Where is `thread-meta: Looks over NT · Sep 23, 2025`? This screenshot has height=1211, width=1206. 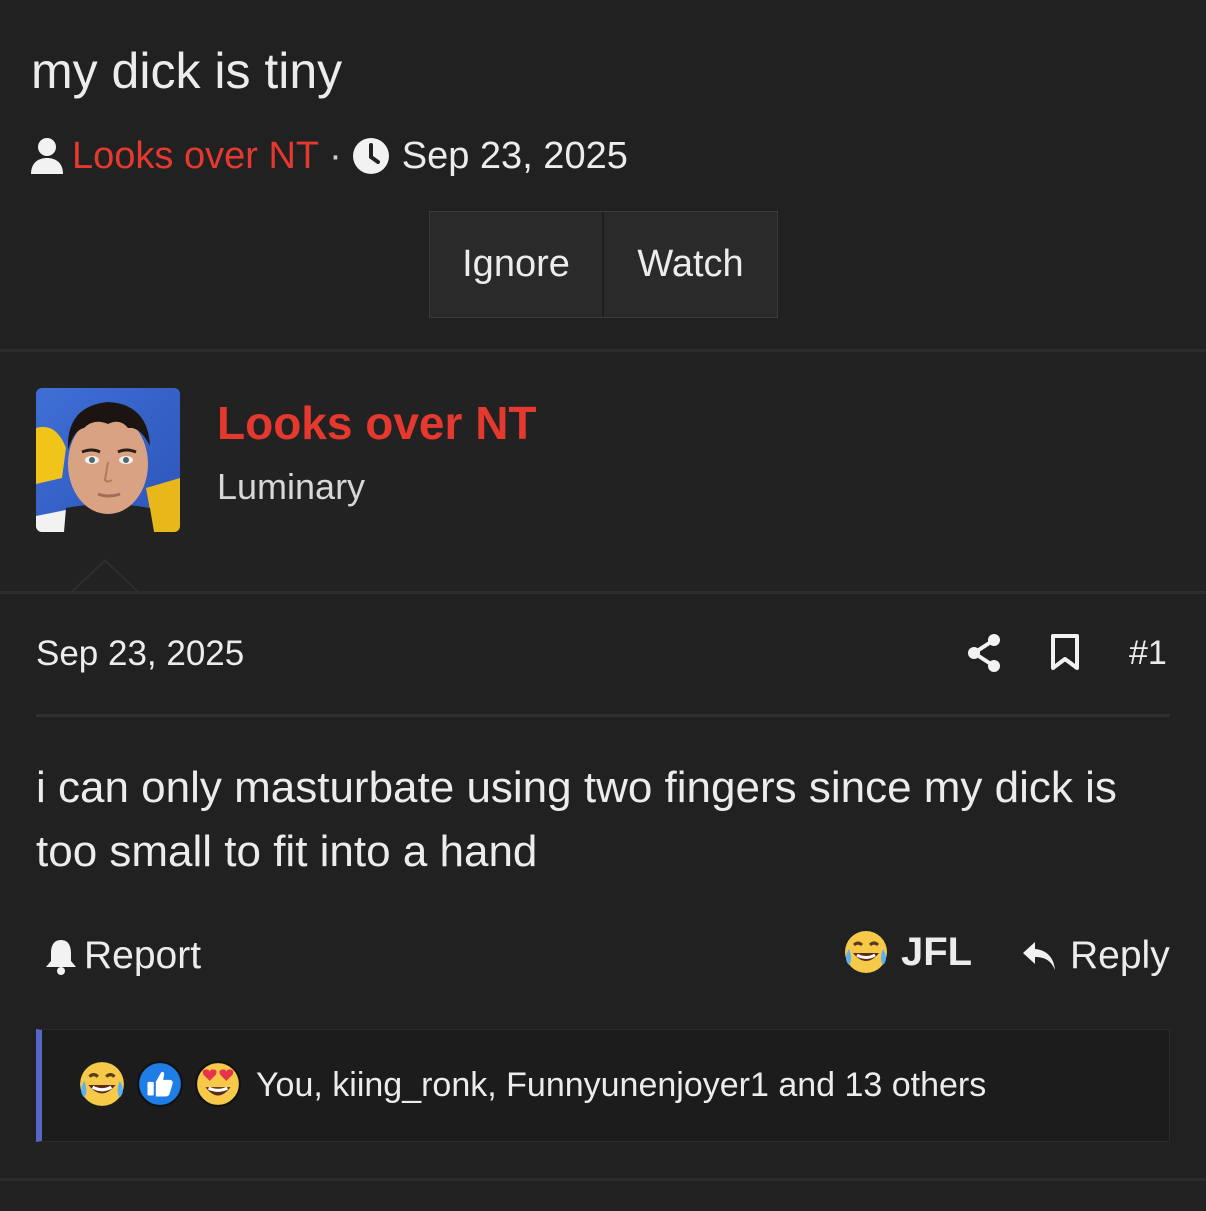 thread-meta: Looks over NT · Sep 23, 2025 is located at coordinates (329, 156).